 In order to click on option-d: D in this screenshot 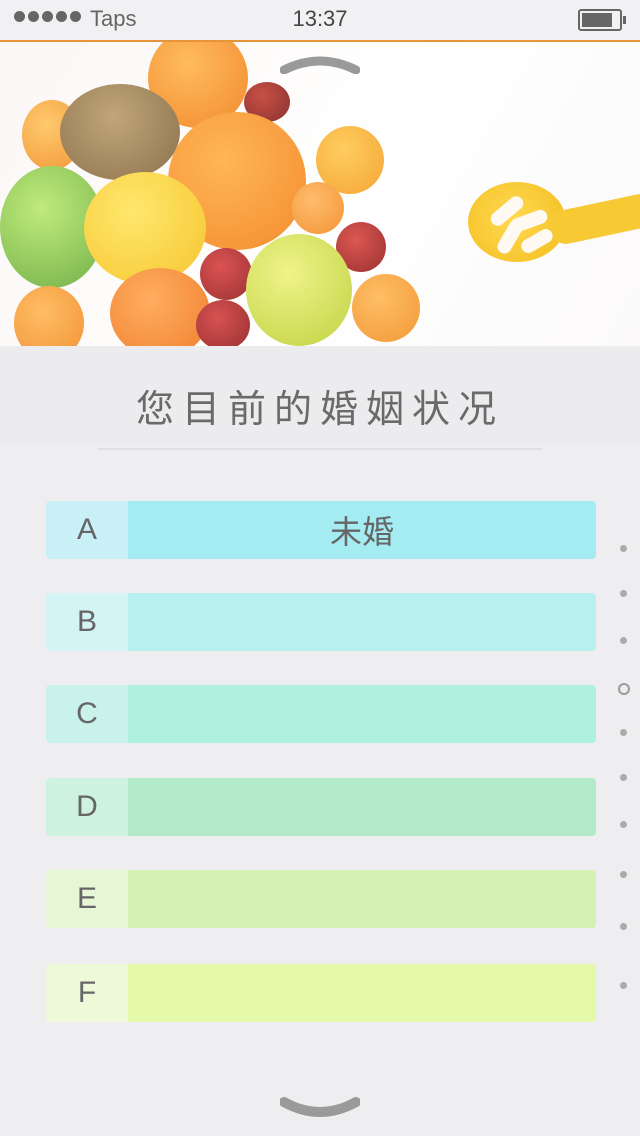, I will do `click(321, 807)`.